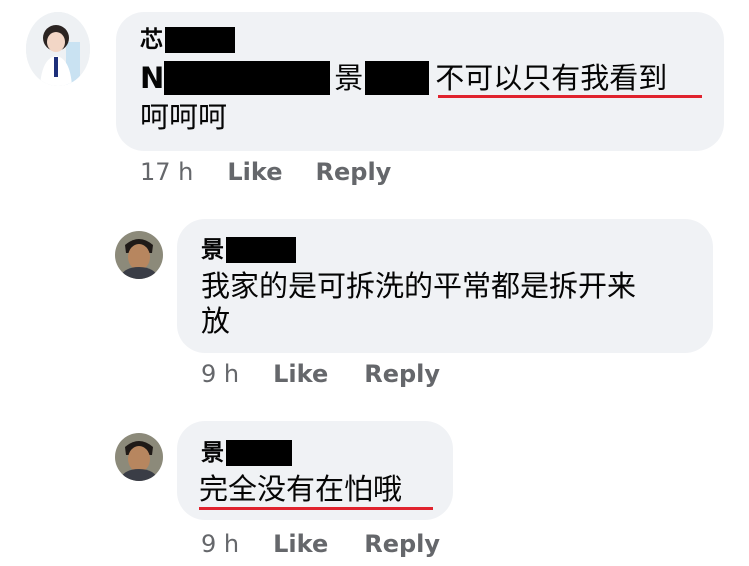 The width and height of the screenshot is (749, 566). I want to click on comment-text-line: 呵呵呵, so click(183, 117).